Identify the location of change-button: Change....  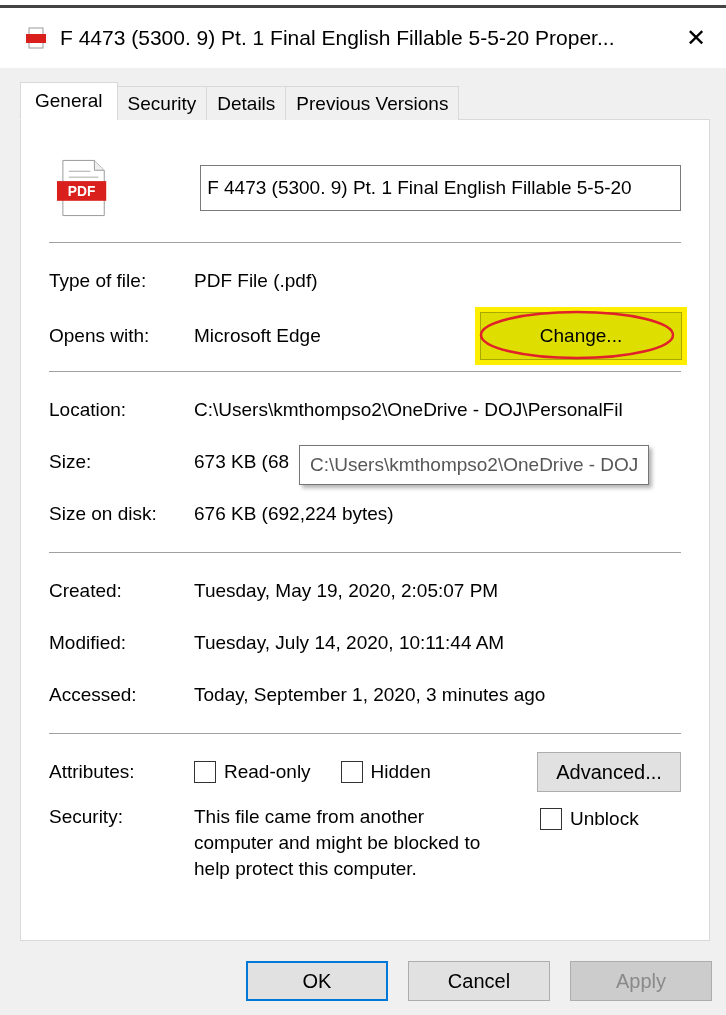
(581, 336).